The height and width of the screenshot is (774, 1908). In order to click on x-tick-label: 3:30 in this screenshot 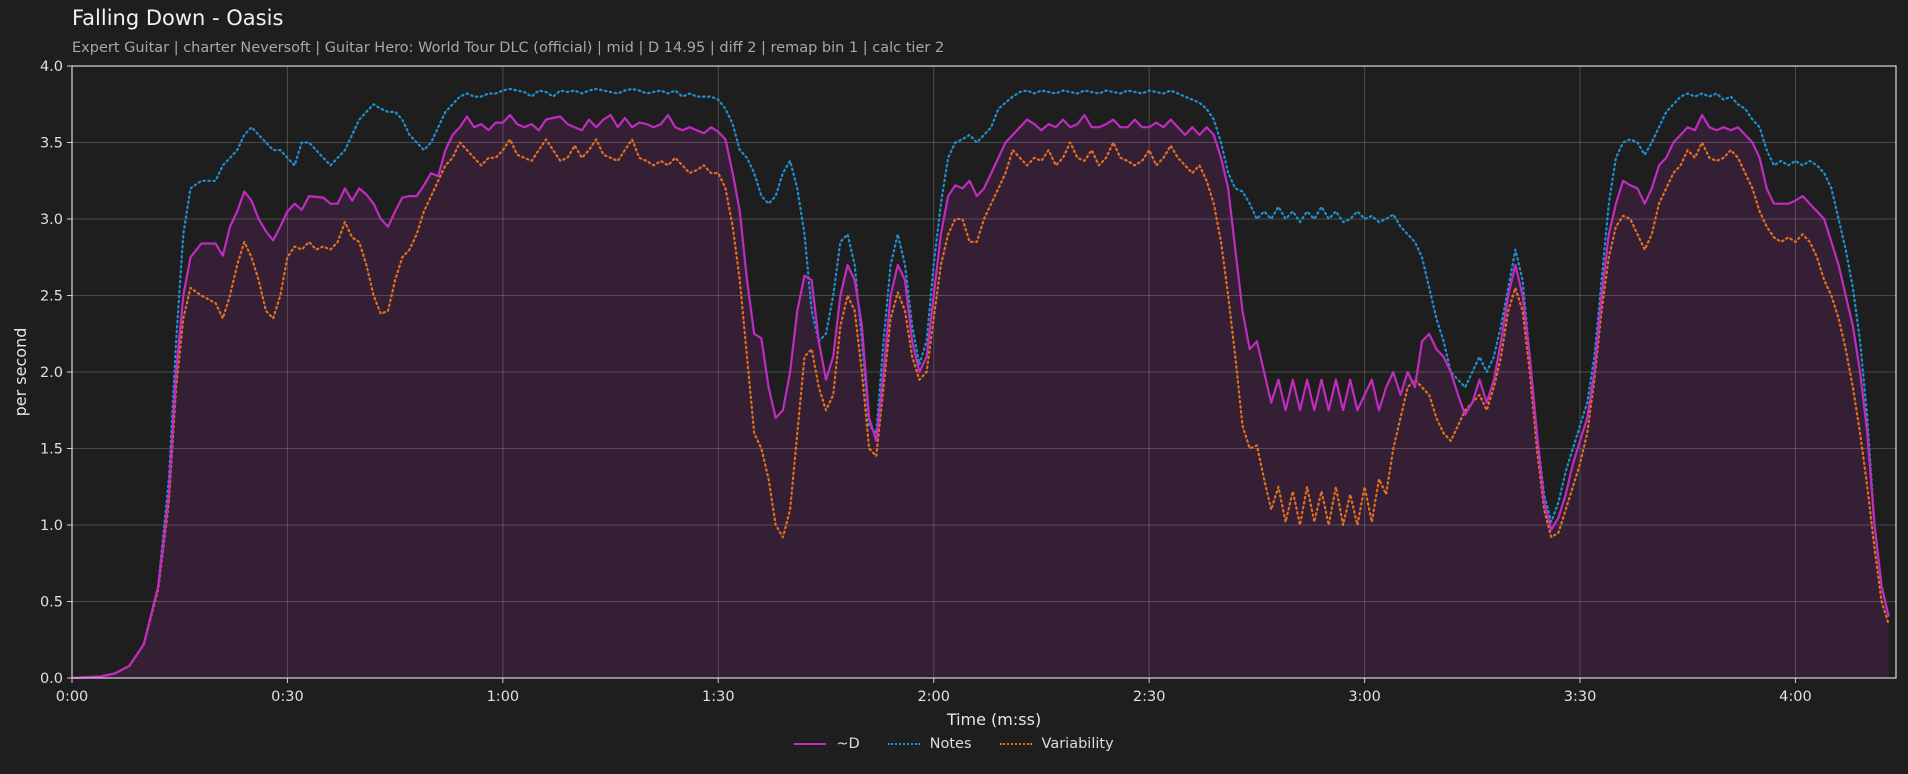, I will do `click(1580, 697)`.